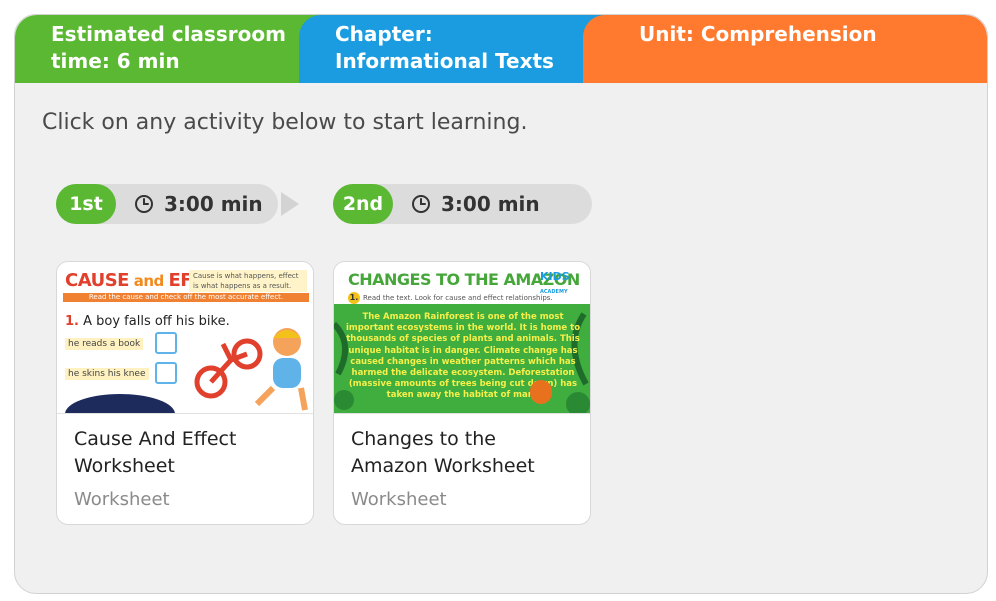  Describe the element at coordinates (290, 204) in the screenshot. I see `next-arrow-icon` at that location.